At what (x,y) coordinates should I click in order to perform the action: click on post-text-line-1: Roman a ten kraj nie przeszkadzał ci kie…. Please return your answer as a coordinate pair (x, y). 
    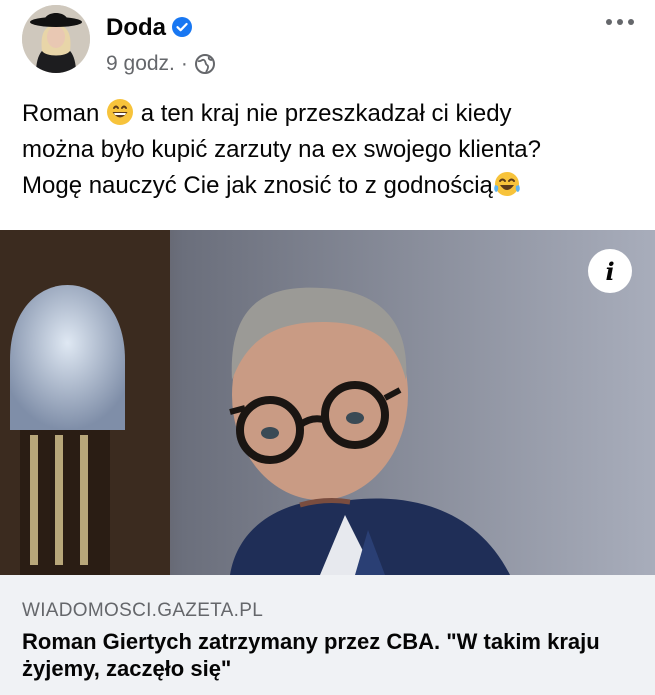
    Looking at the image, I should click on (267, 113).